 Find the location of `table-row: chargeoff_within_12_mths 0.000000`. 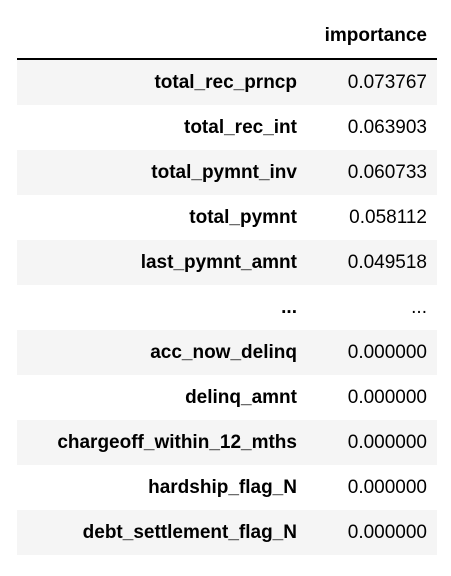

table-row: chargeoff_within_12_mths 0.000000 is located at coordinates (227, 442).